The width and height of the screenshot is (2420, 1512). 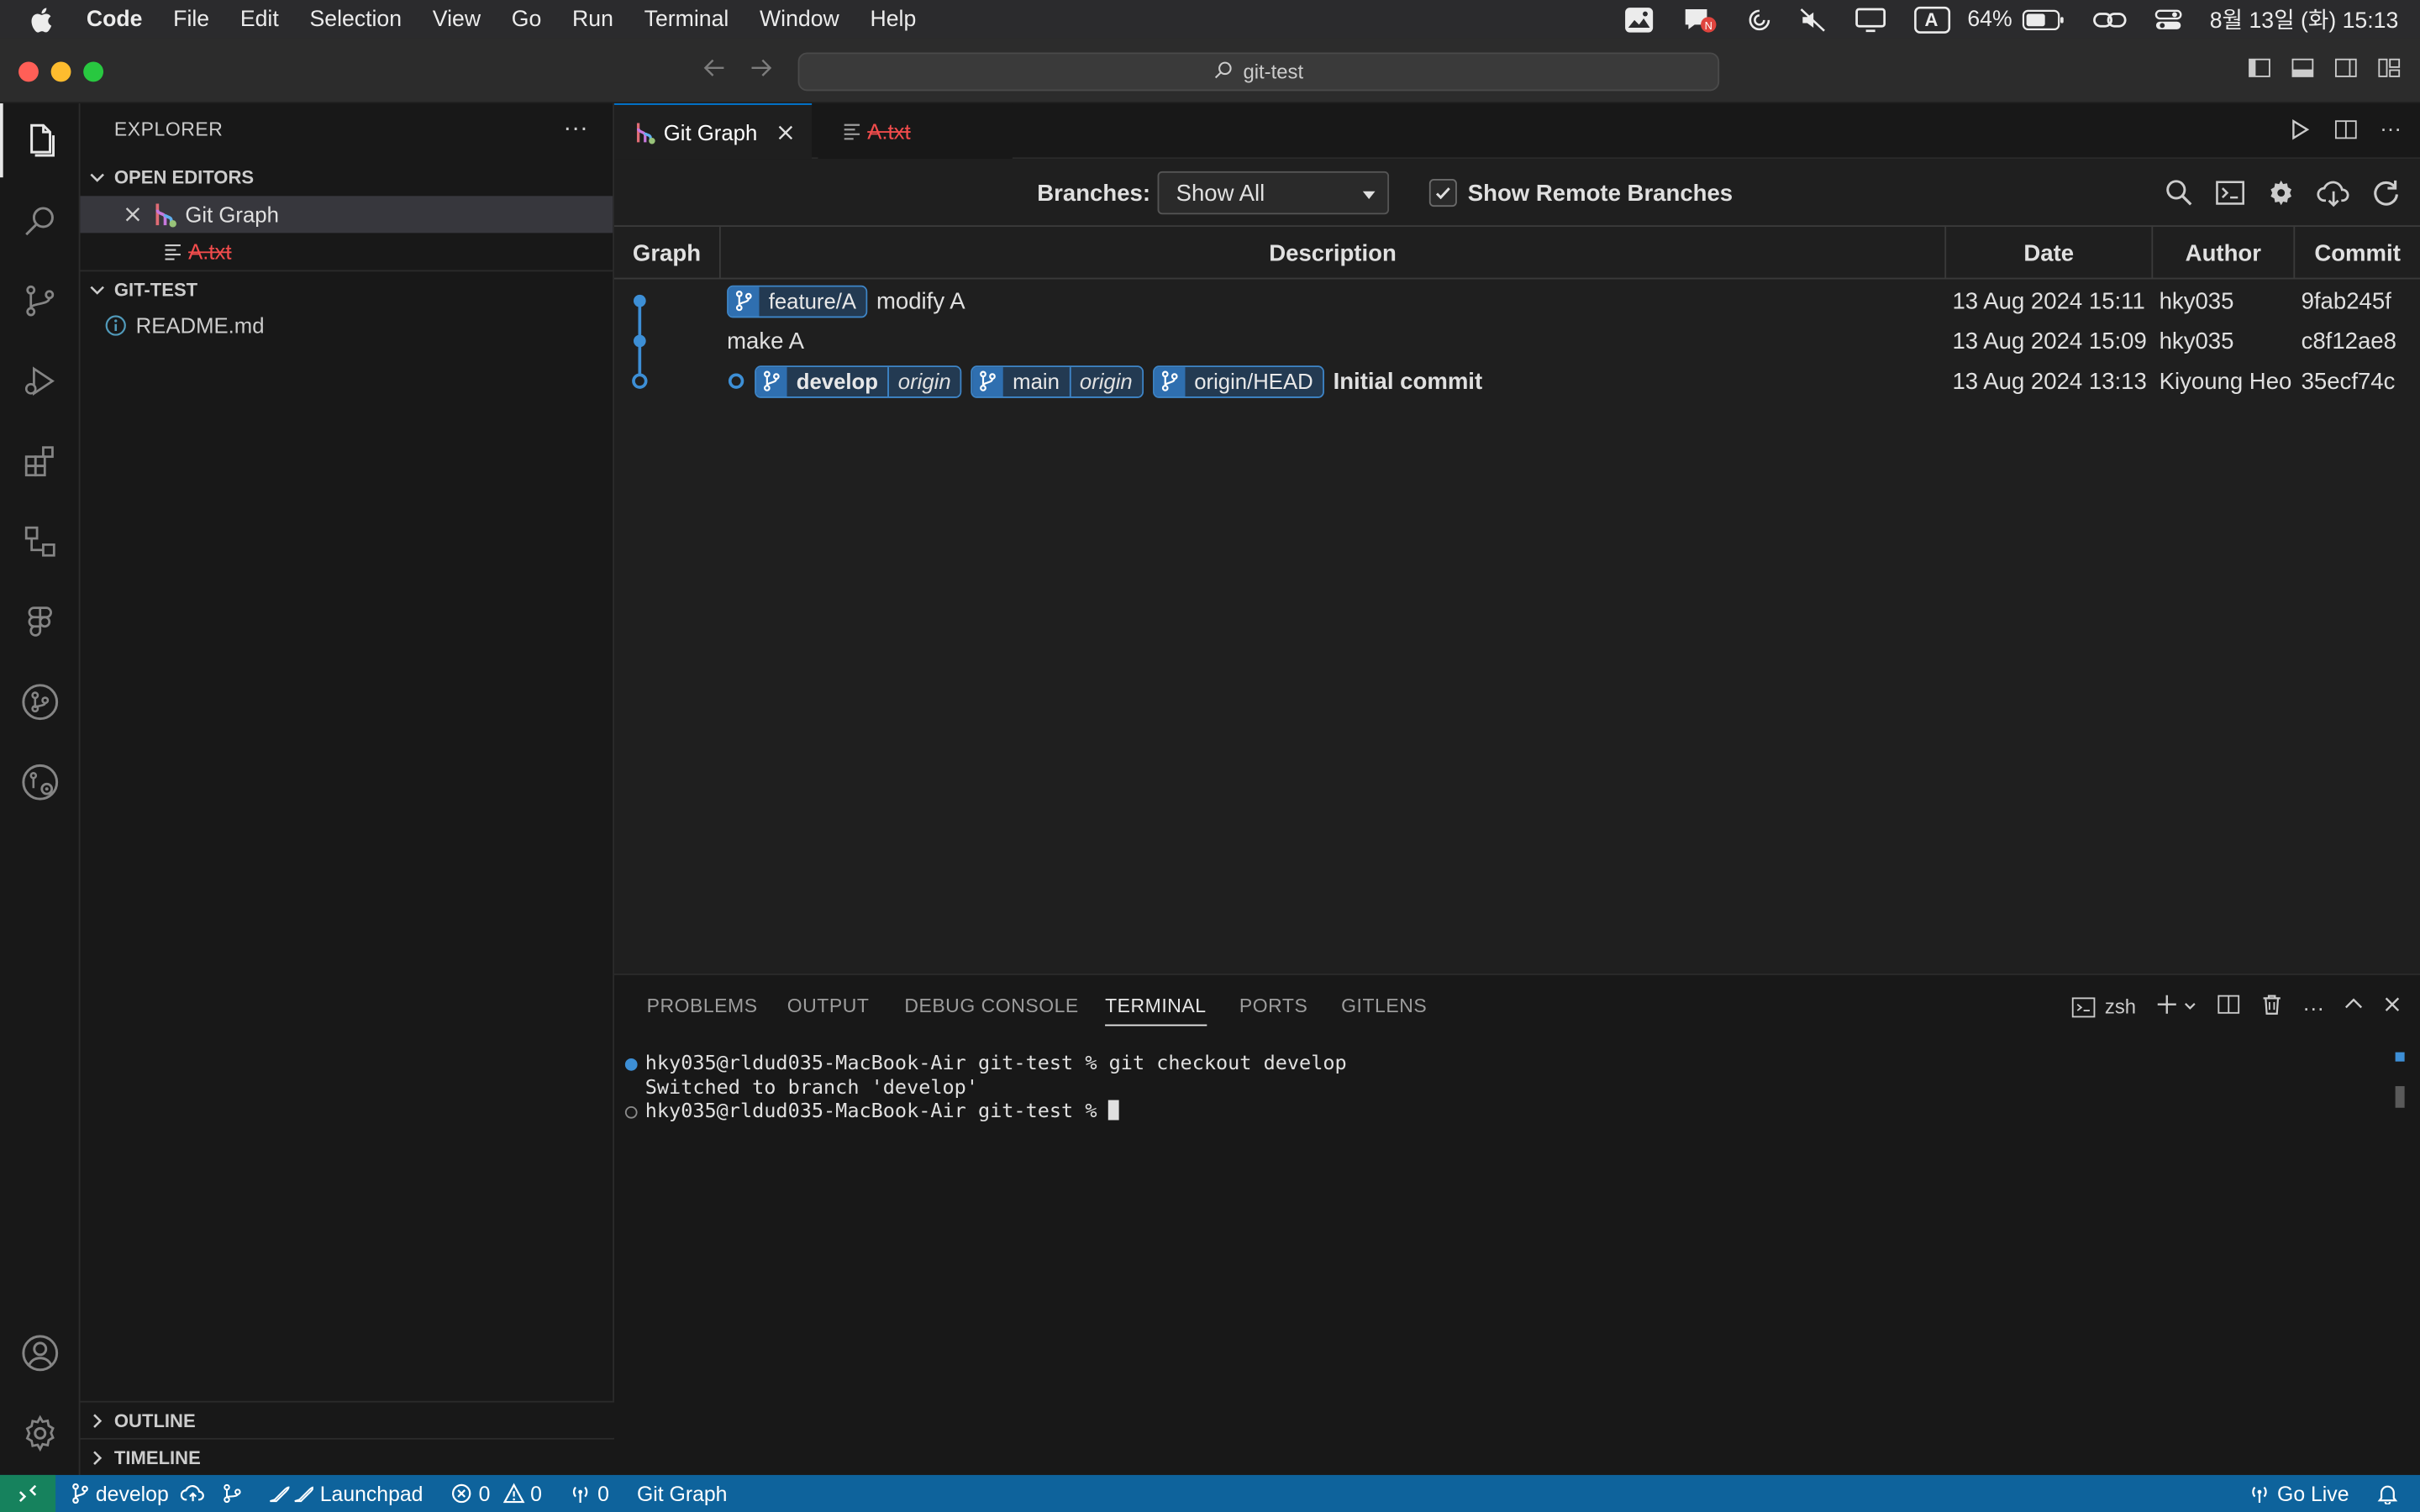 I want to click on input-source-icon: A, so click(x=1939, y=19).